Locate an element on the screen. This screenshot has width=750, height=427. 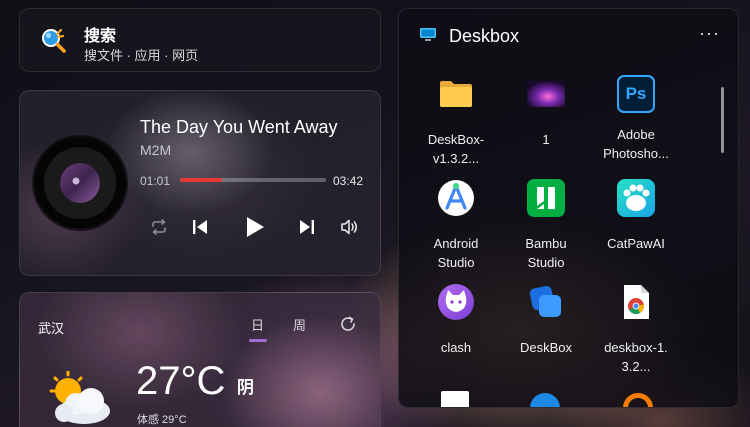
volume-icon is located at coordinates (349, 227).